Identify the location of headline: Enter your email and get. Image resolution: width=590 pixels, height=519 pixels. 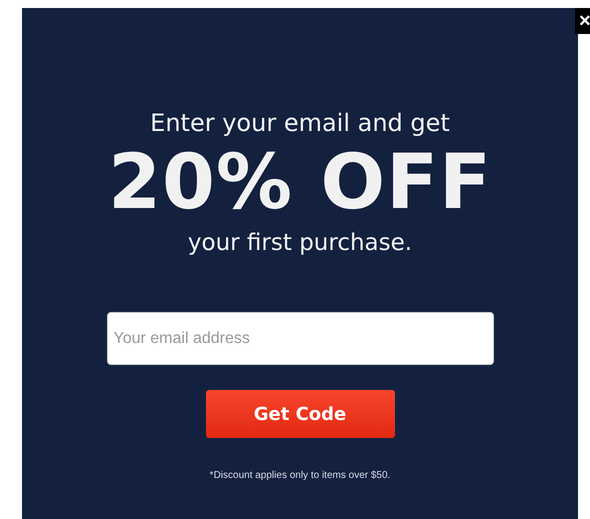
(300, 123).